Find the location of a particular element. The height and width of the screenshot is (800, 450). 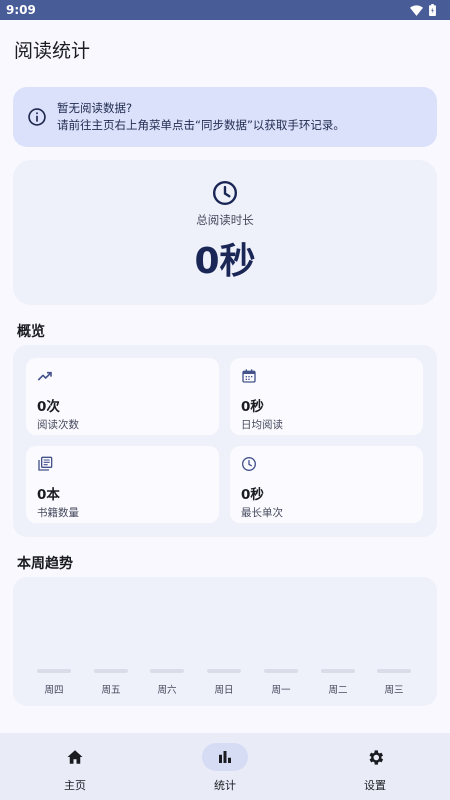

info-icon is located at coordinates (37, 117).